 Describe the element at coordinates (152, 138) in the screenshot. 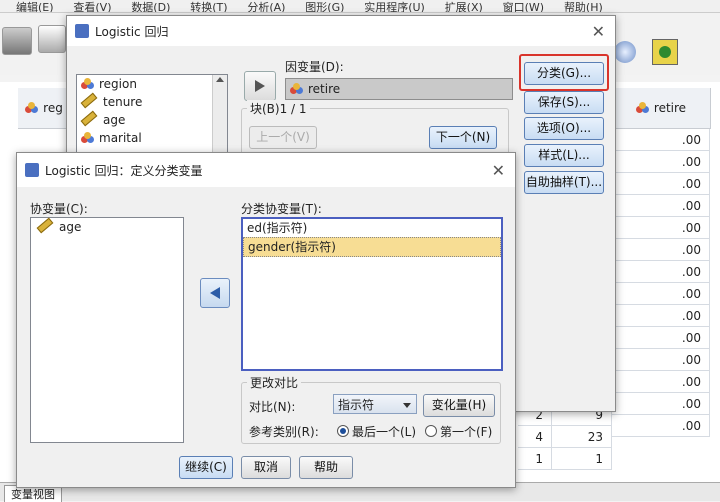

I see `list-item: marital` at that location.